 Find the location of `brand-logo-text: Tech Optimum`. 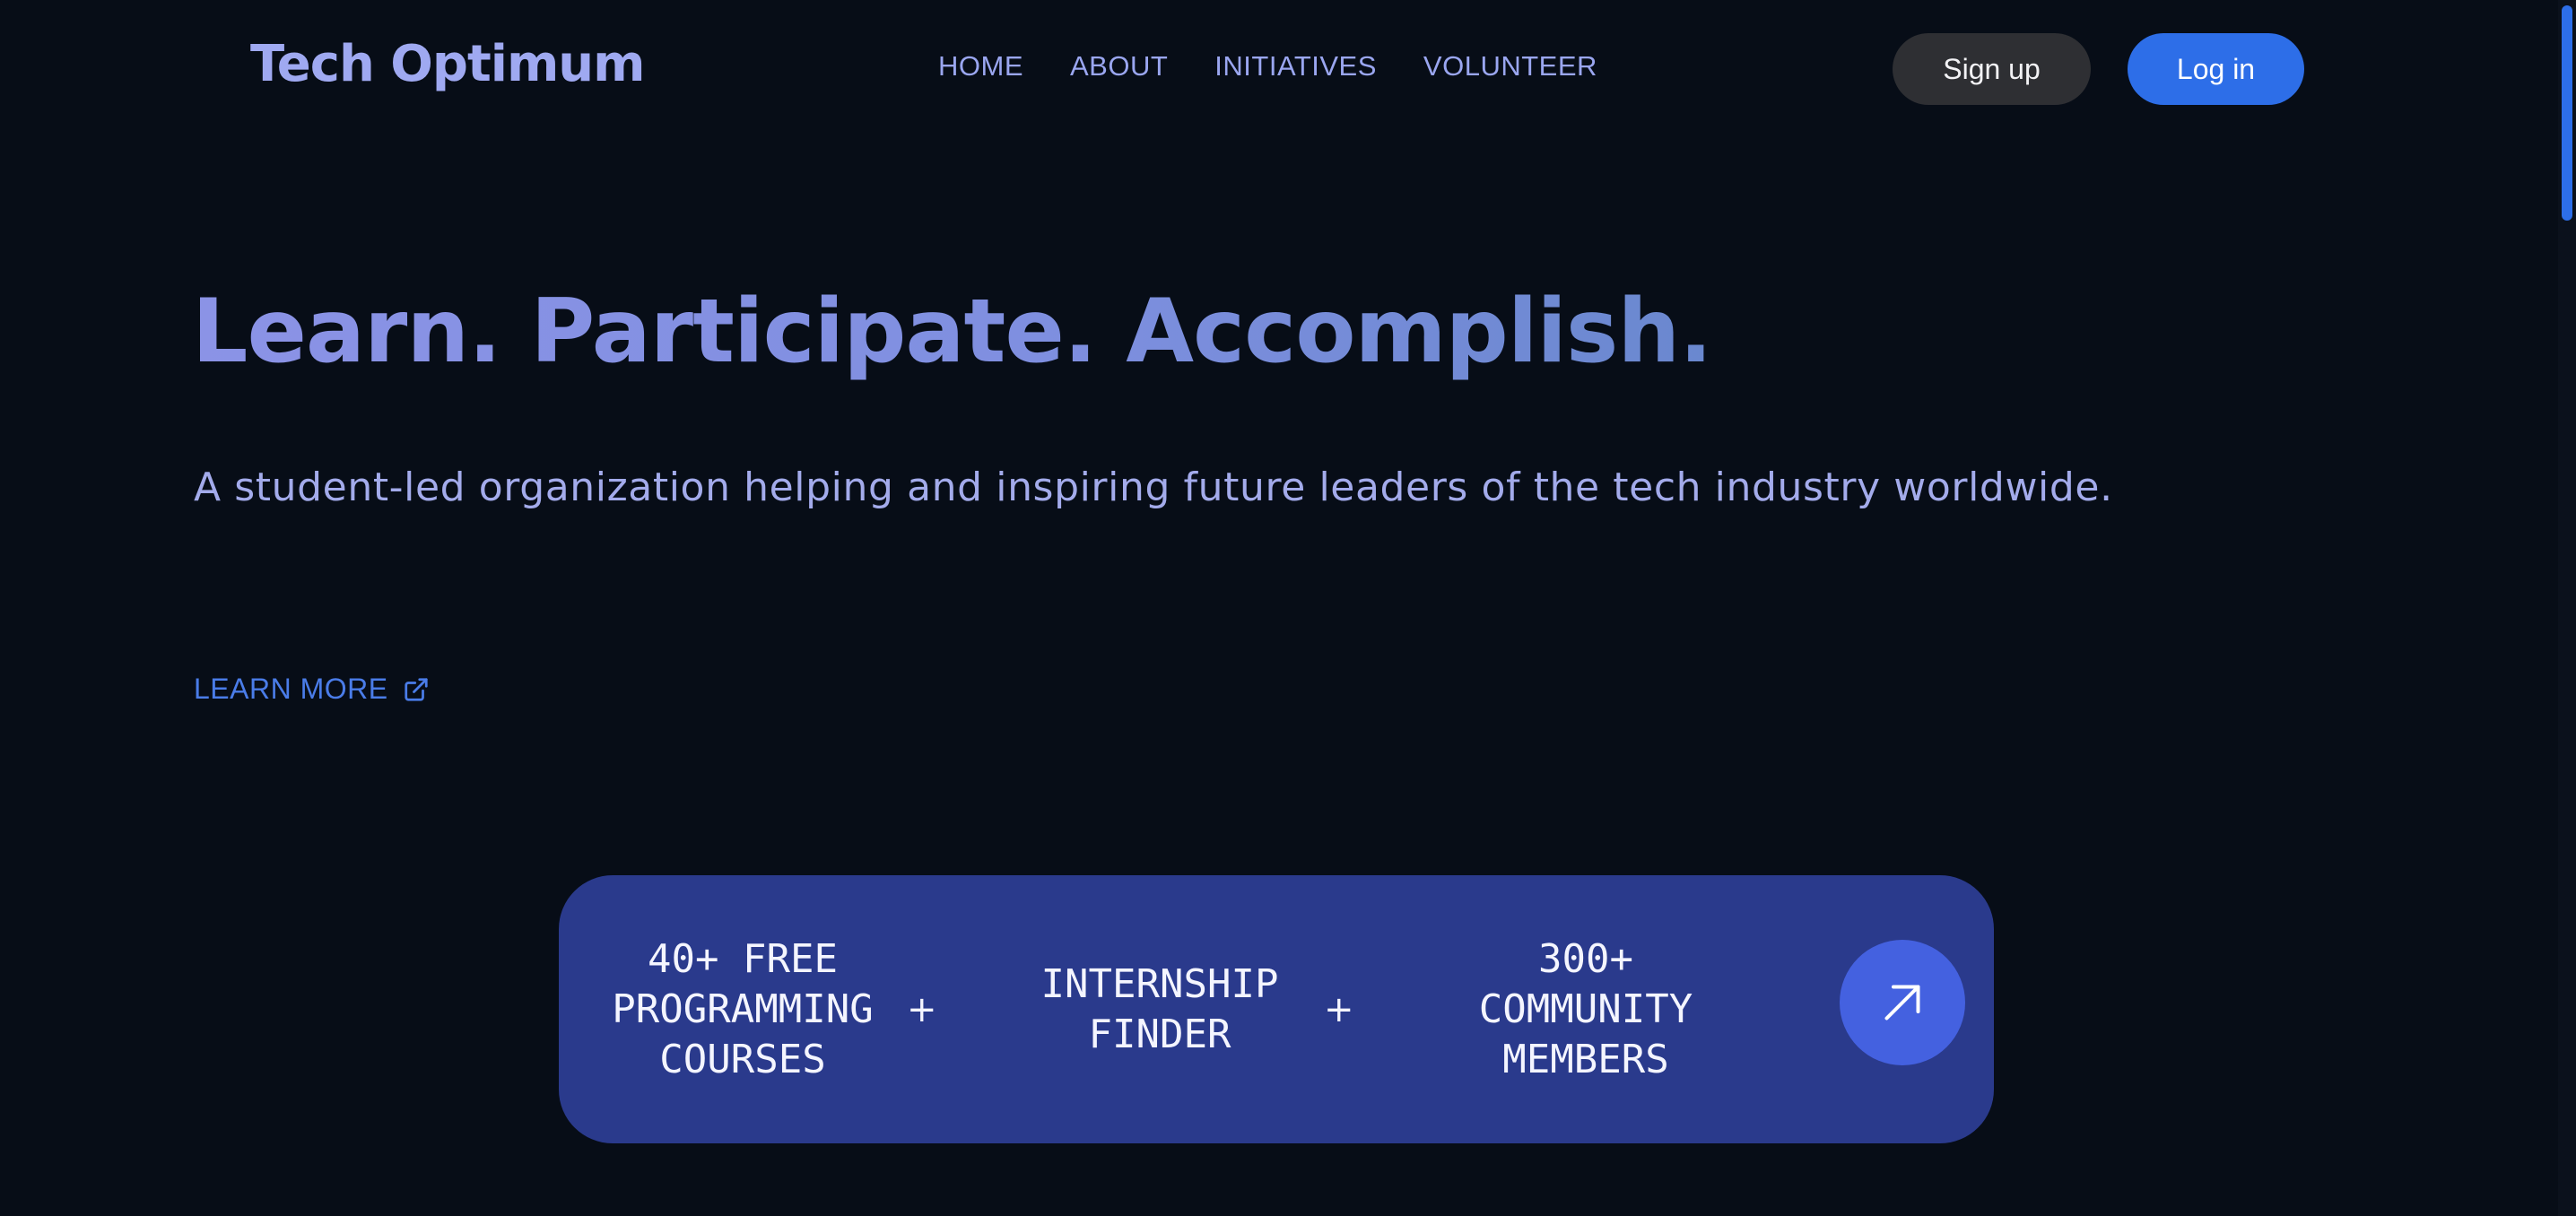

brand-logo-text: Tech Optimum is located at coordinates (448, 64).